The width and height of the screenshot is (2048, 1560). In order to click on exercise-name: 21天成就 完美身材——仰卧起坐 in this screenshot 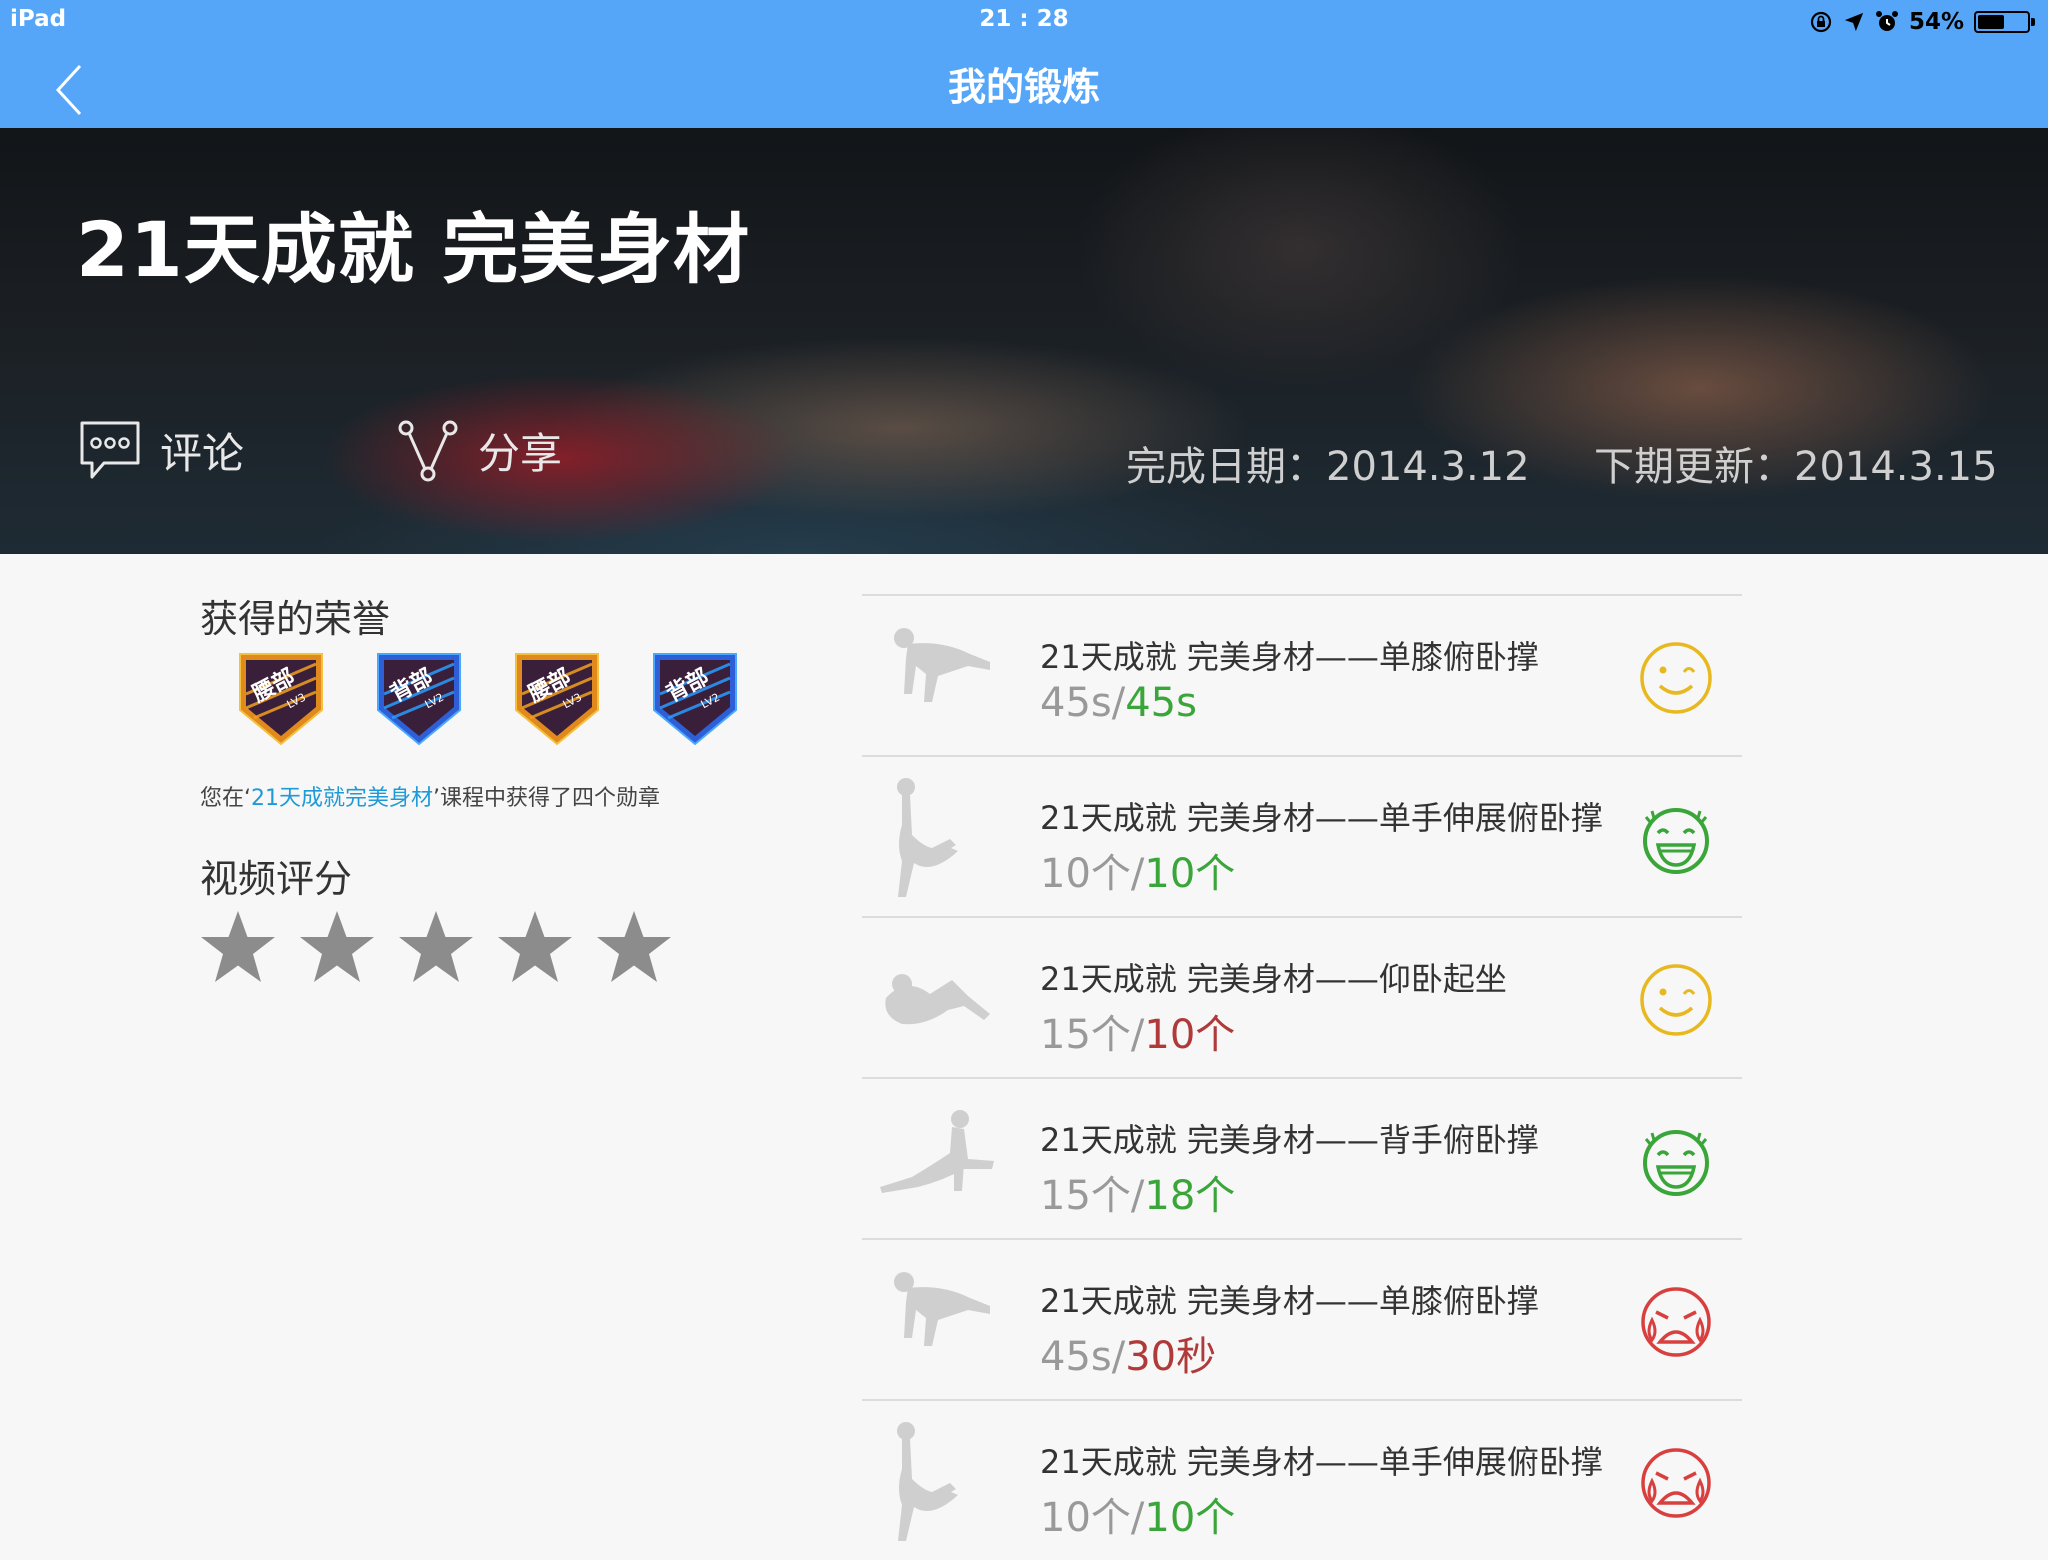, I will do `click(1273, 979)`.